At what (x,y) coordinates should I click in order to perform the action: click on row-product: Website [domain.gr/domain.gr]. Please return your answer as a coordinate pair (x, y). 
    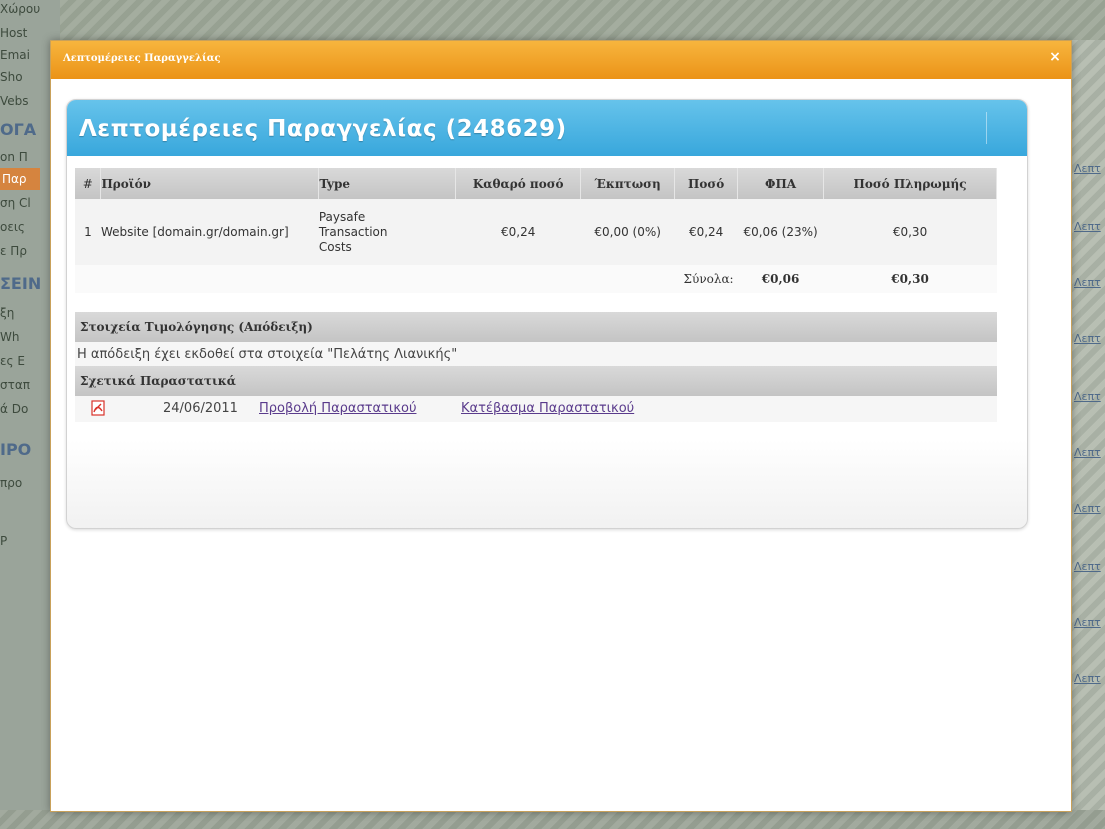
    Looking at the image, I should click on (209, 232).